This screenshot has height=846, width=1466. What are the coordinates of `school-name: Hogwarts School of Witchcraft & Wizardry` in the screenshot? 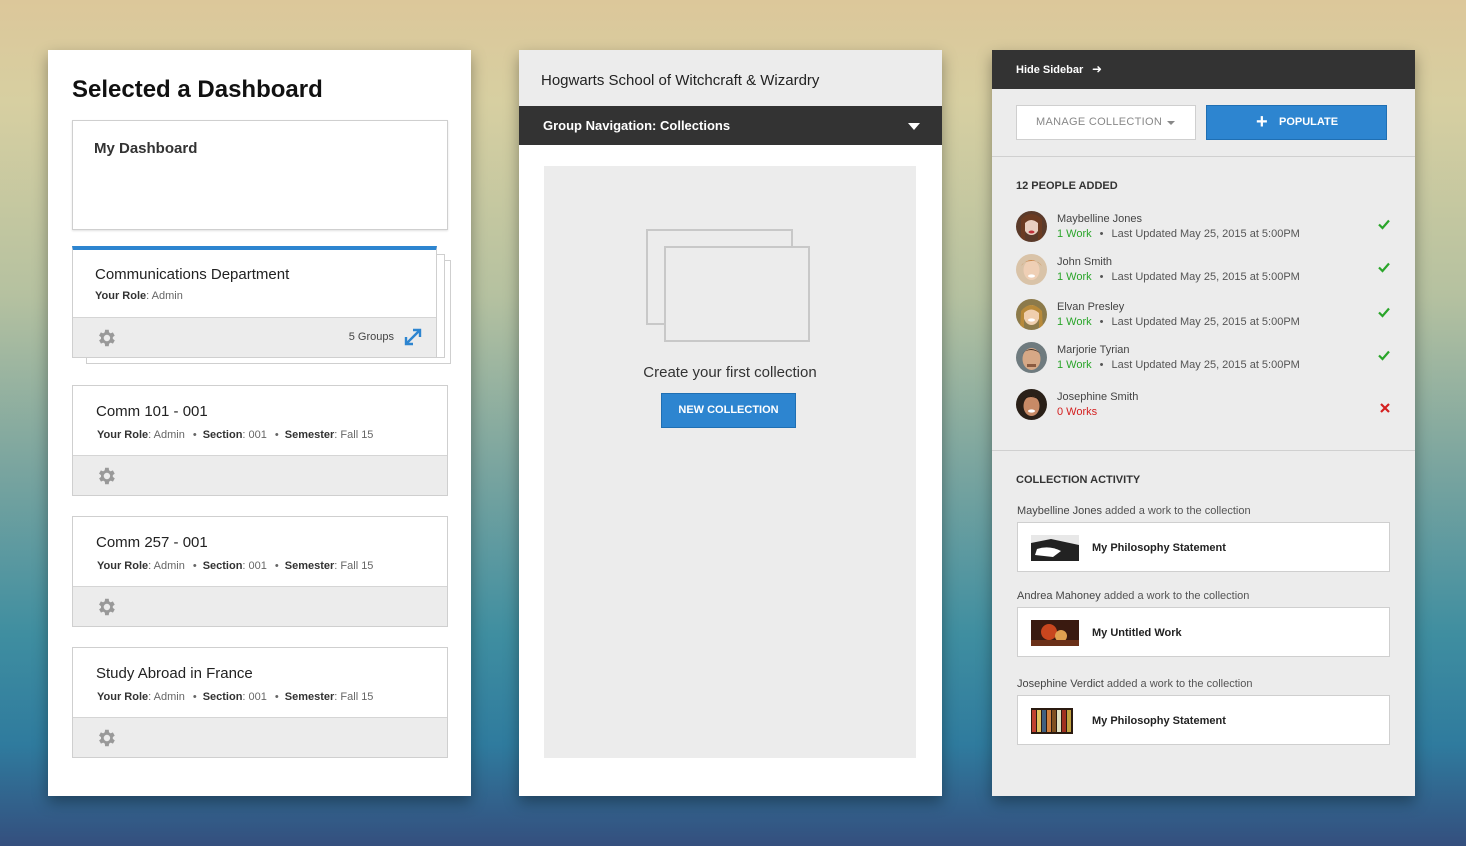 It's located at (680, 80).